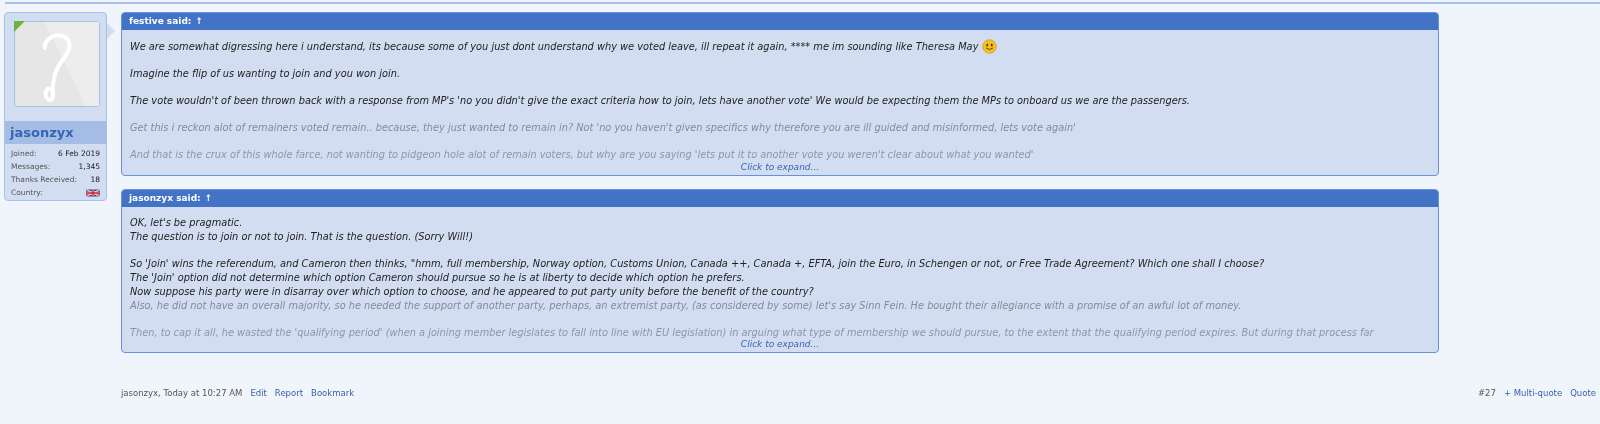 This screenshot has height=424, width=1600. What do you see at coordinates (57, 64) in the screenshot?
I see `avatar-placeholder-icon` at bounding box center [57, 64].